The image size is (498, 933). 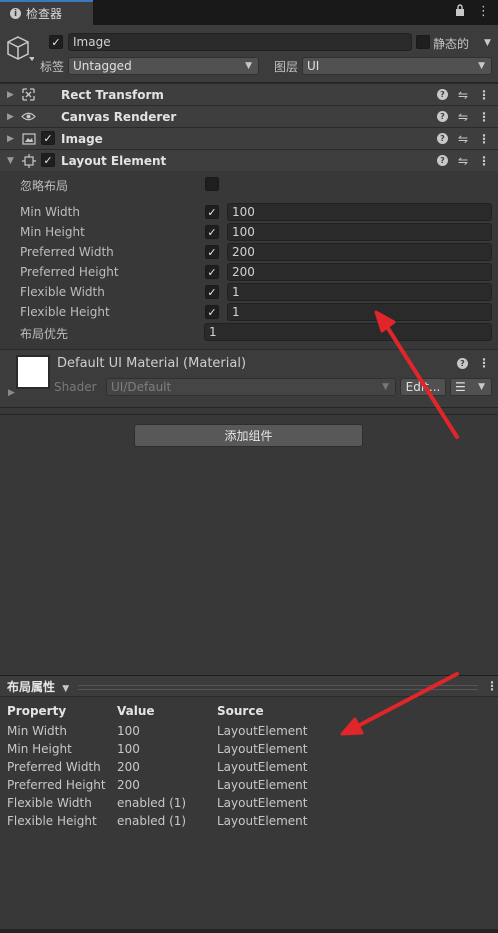 What do you see at coordinates (451, 44) in the screenshot?
I see `static-label: 静态的` at bounding box center [451, 44].